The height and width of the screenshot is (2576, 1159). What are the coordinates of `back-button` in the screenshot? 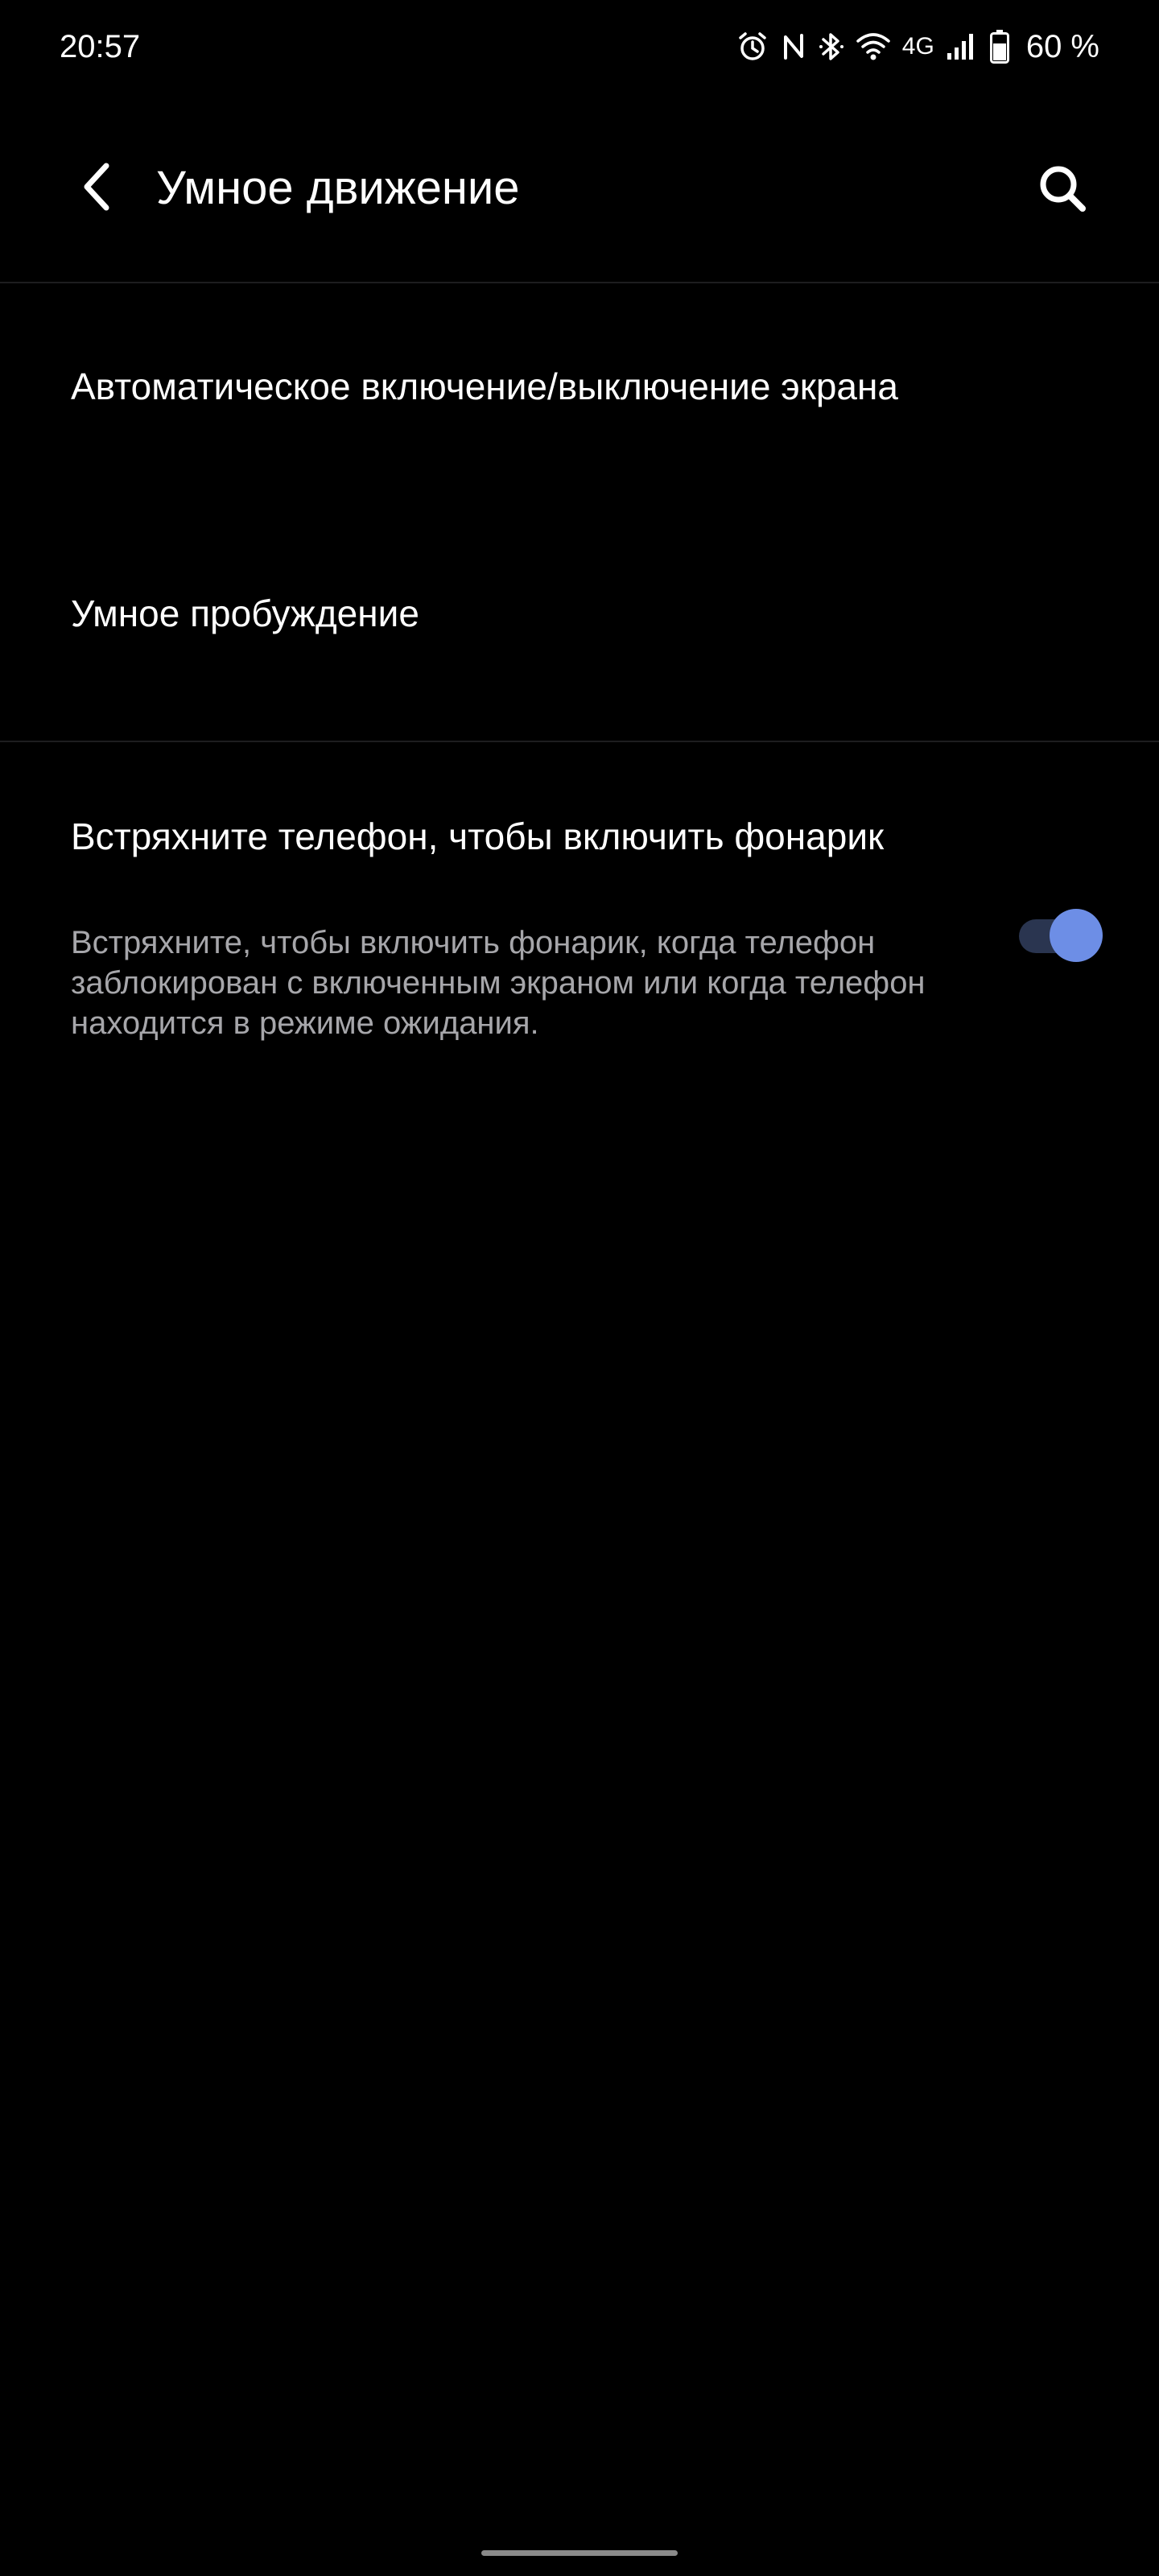 It's located at (96, 188).